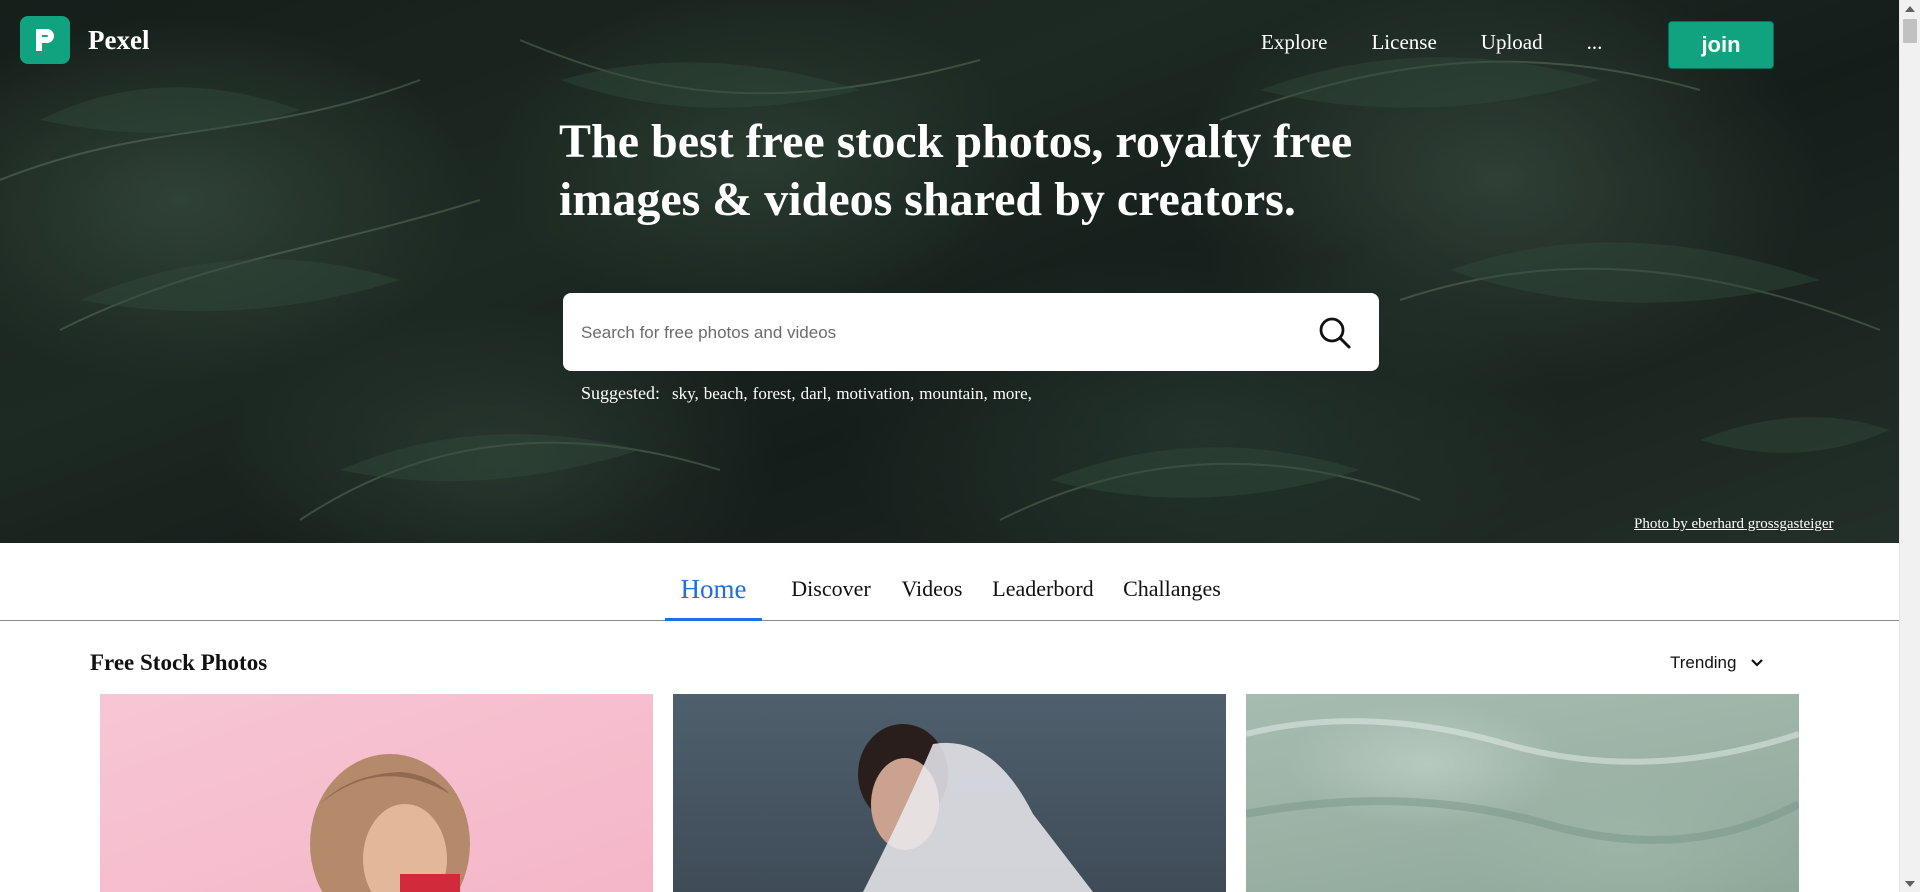 The image size is (1920, 892). I want to click on nav-explore: Explore, so click(1294, 42).